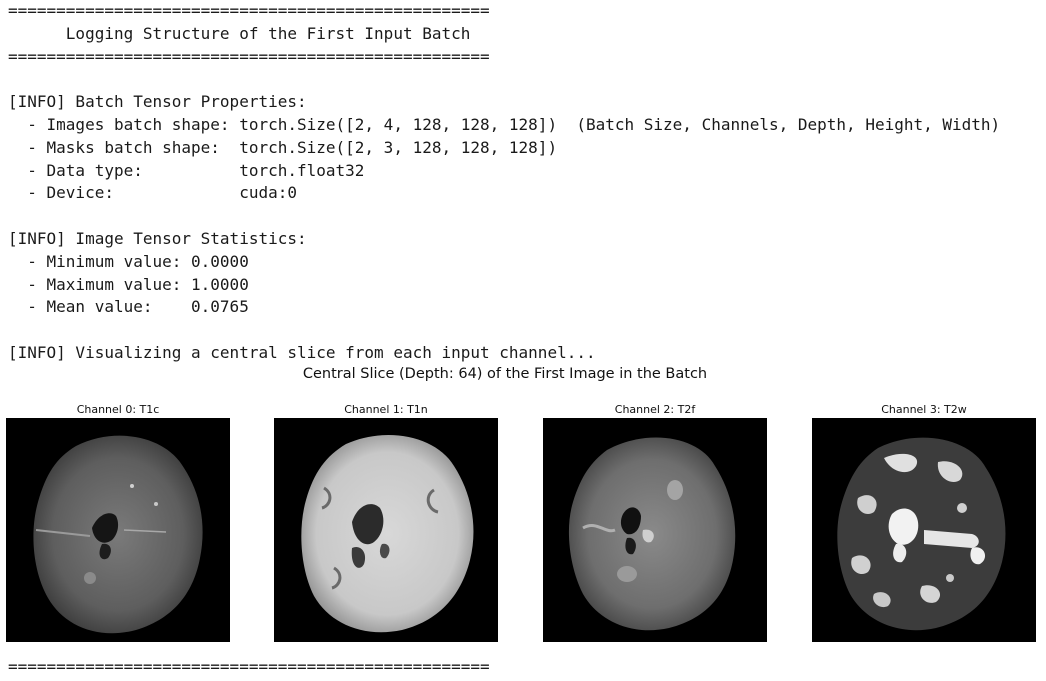 This screenshot has width=1046, height=681. I want to click on channel-panel-3: Channel 3: T2w, so click(924, 522).